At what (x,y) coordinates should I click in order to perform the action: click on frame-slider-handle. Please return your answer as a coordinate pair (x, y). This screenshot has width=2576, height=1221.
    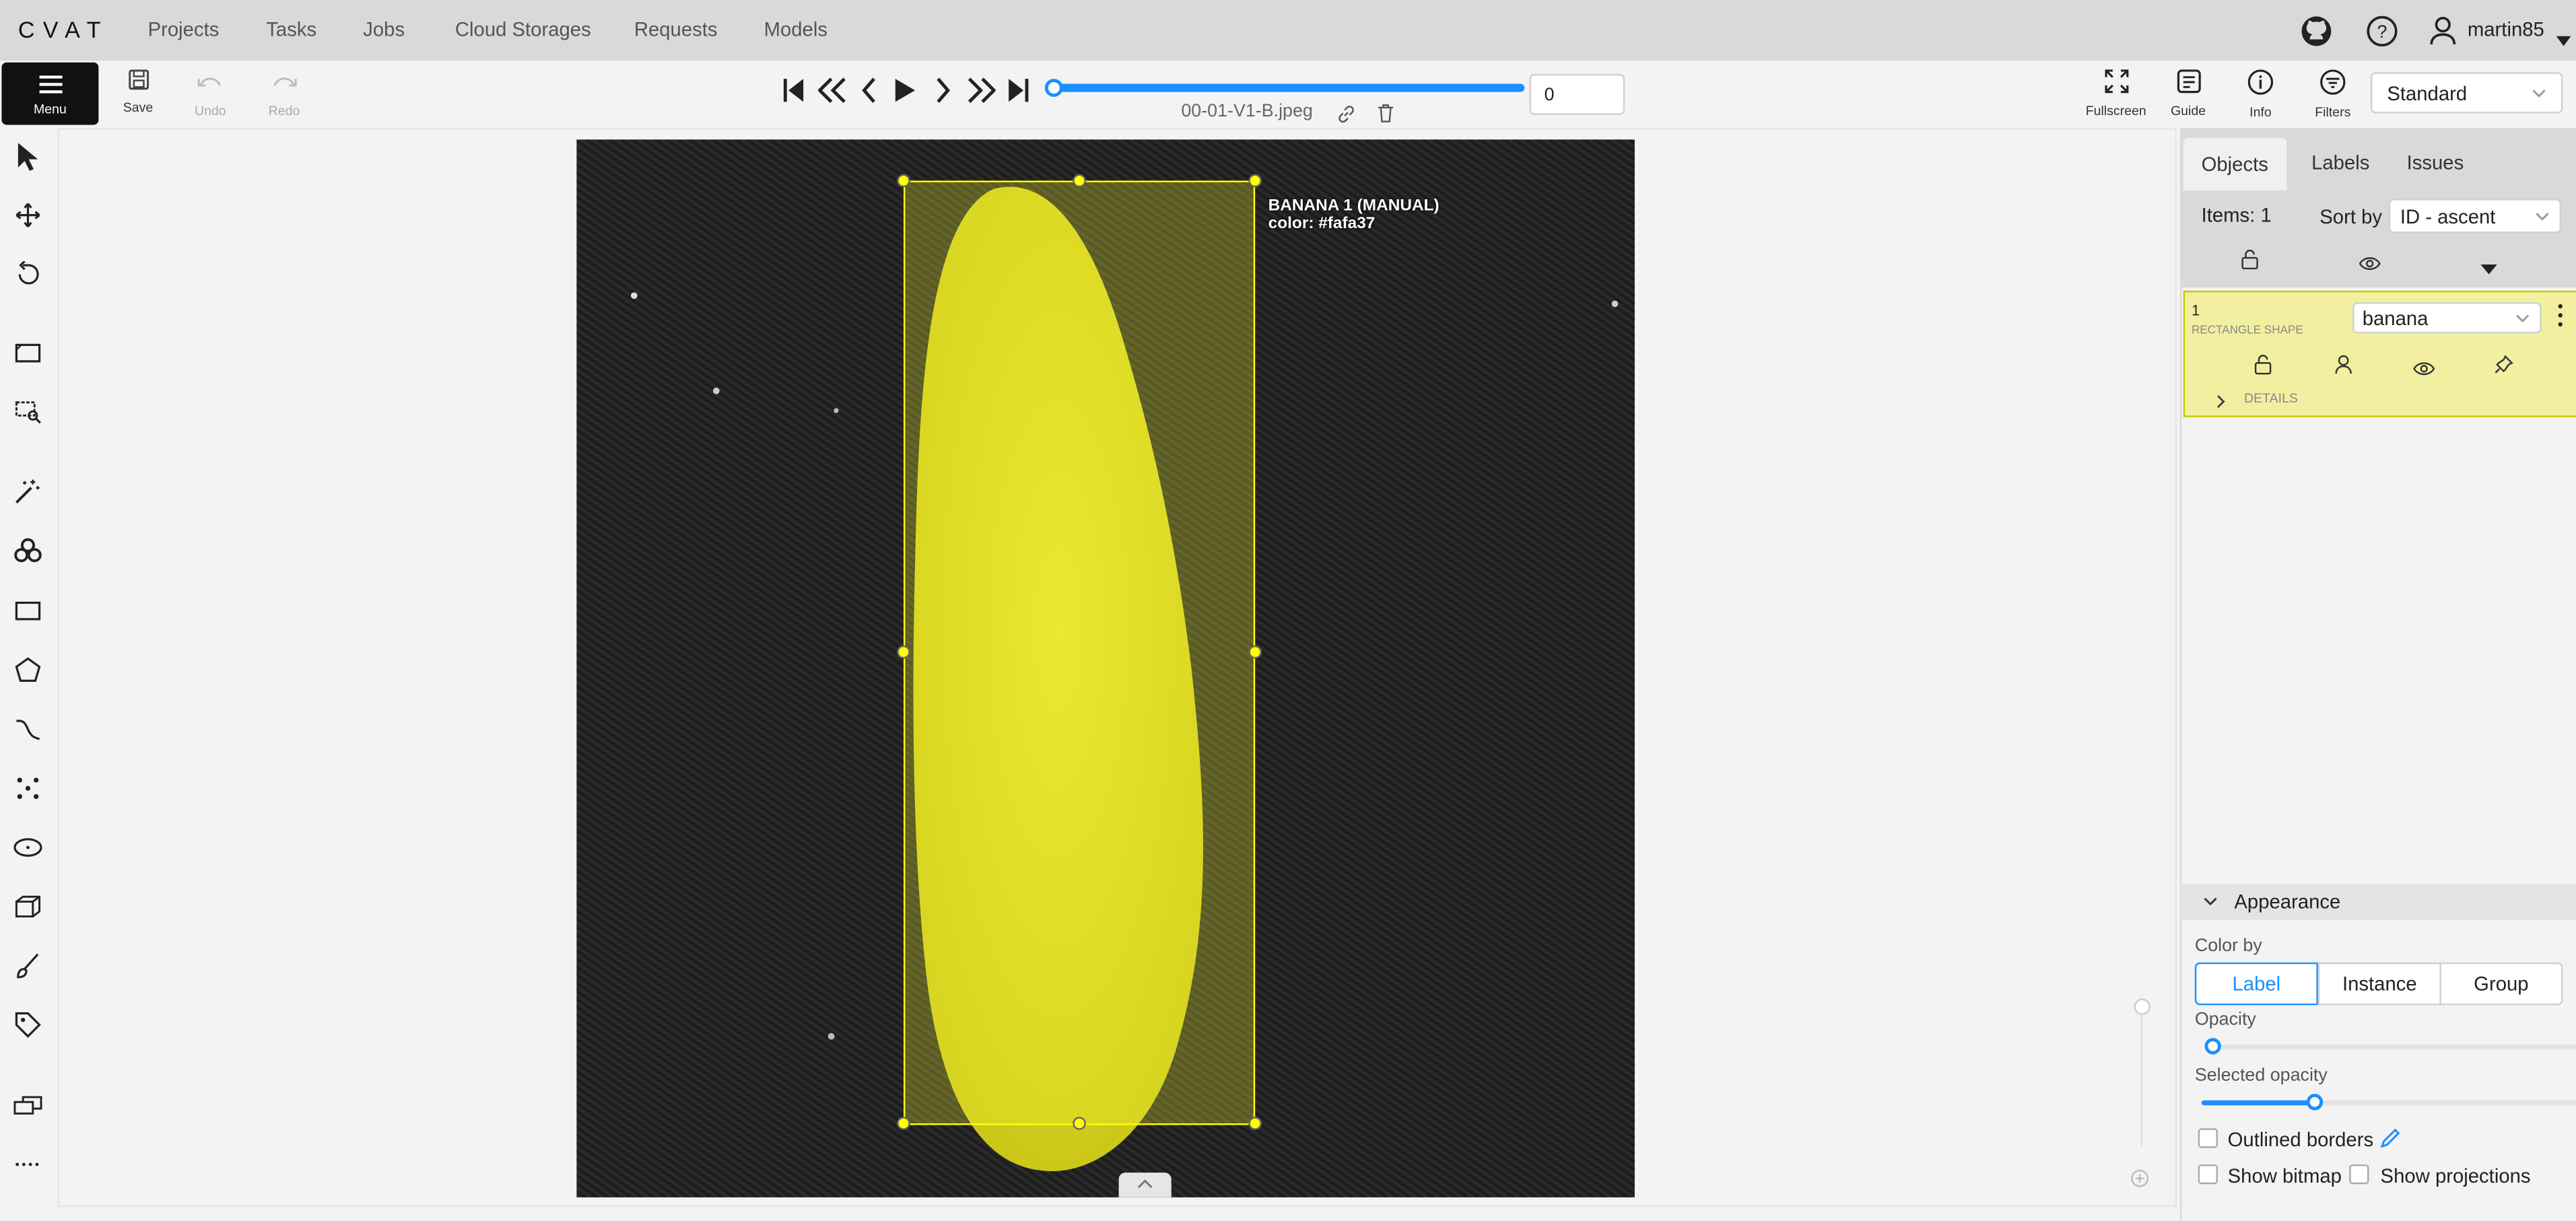
    Looking at the image, I should click on (1053, 88).